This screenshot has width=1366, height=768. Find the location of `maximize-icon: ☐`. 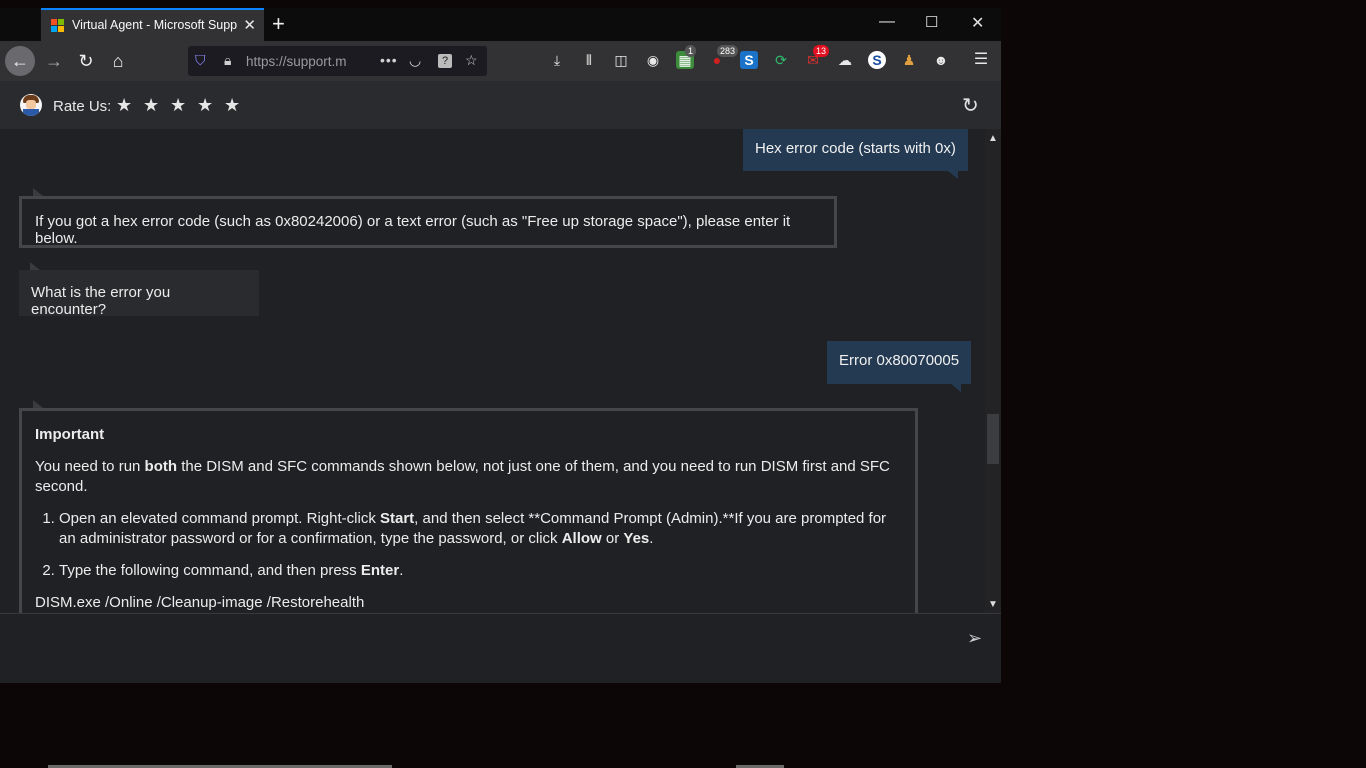

maximize-icon: ☐ is located at coordinates (931, 22).